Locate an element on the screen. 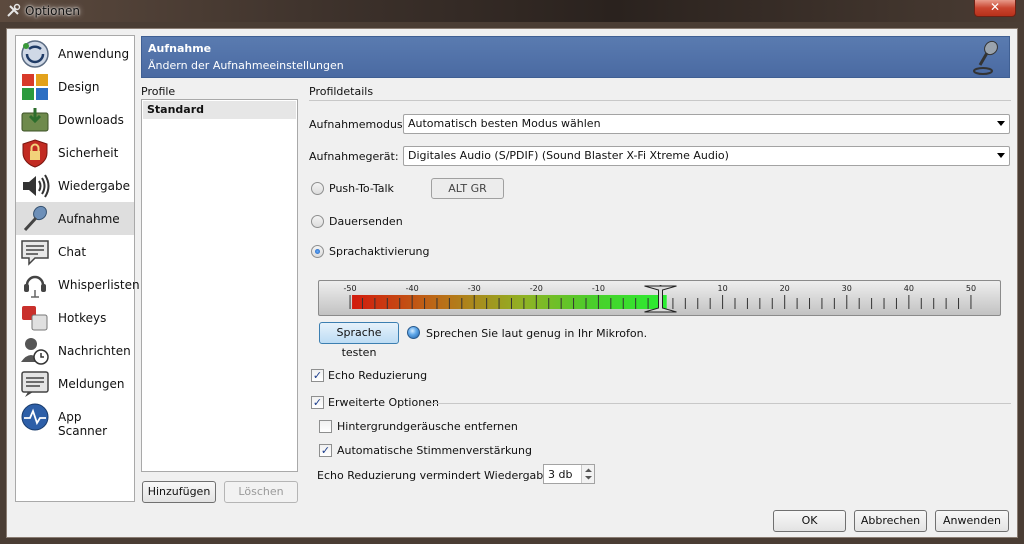 The width and height of the screenshot is (1024, 544). echo-reduce-amount-stepper: 3 db is located at coordinates (569, 474).